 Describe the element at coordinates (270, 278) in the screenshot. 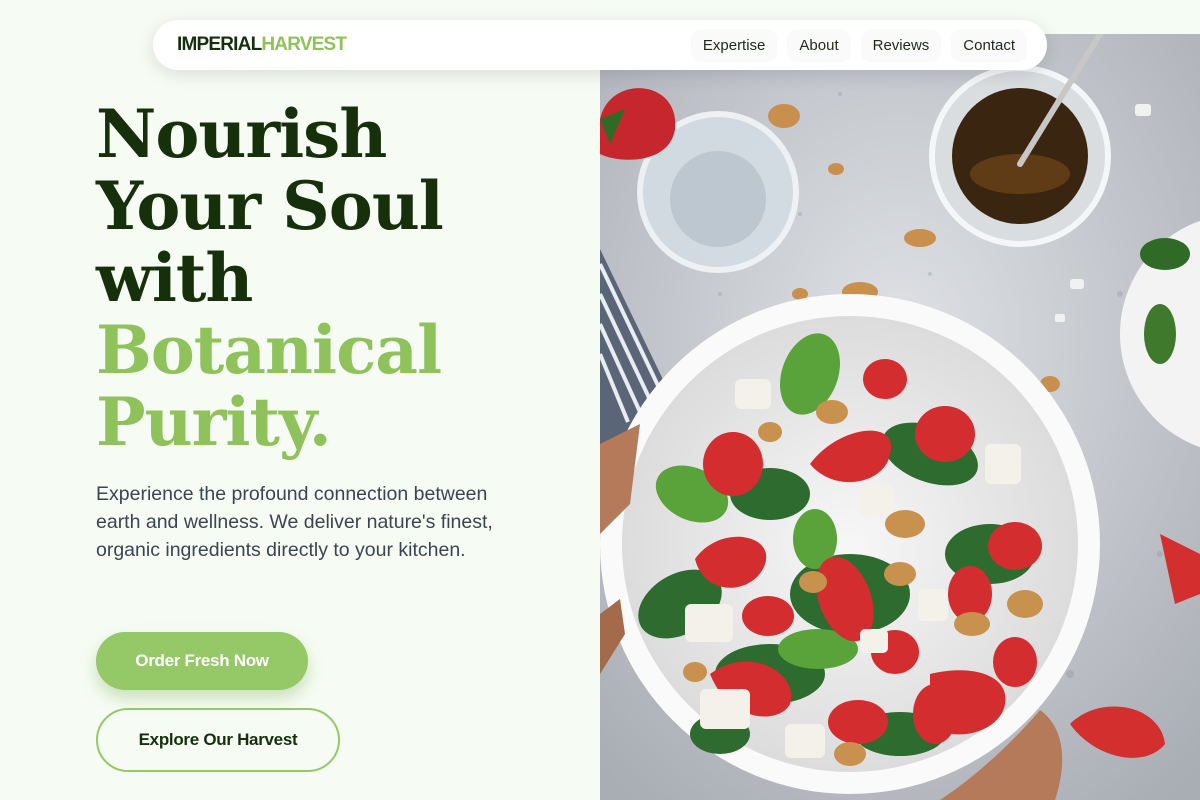

I see `hero-headline: Nourish Your Soul with Botanical Purity.` at that location.